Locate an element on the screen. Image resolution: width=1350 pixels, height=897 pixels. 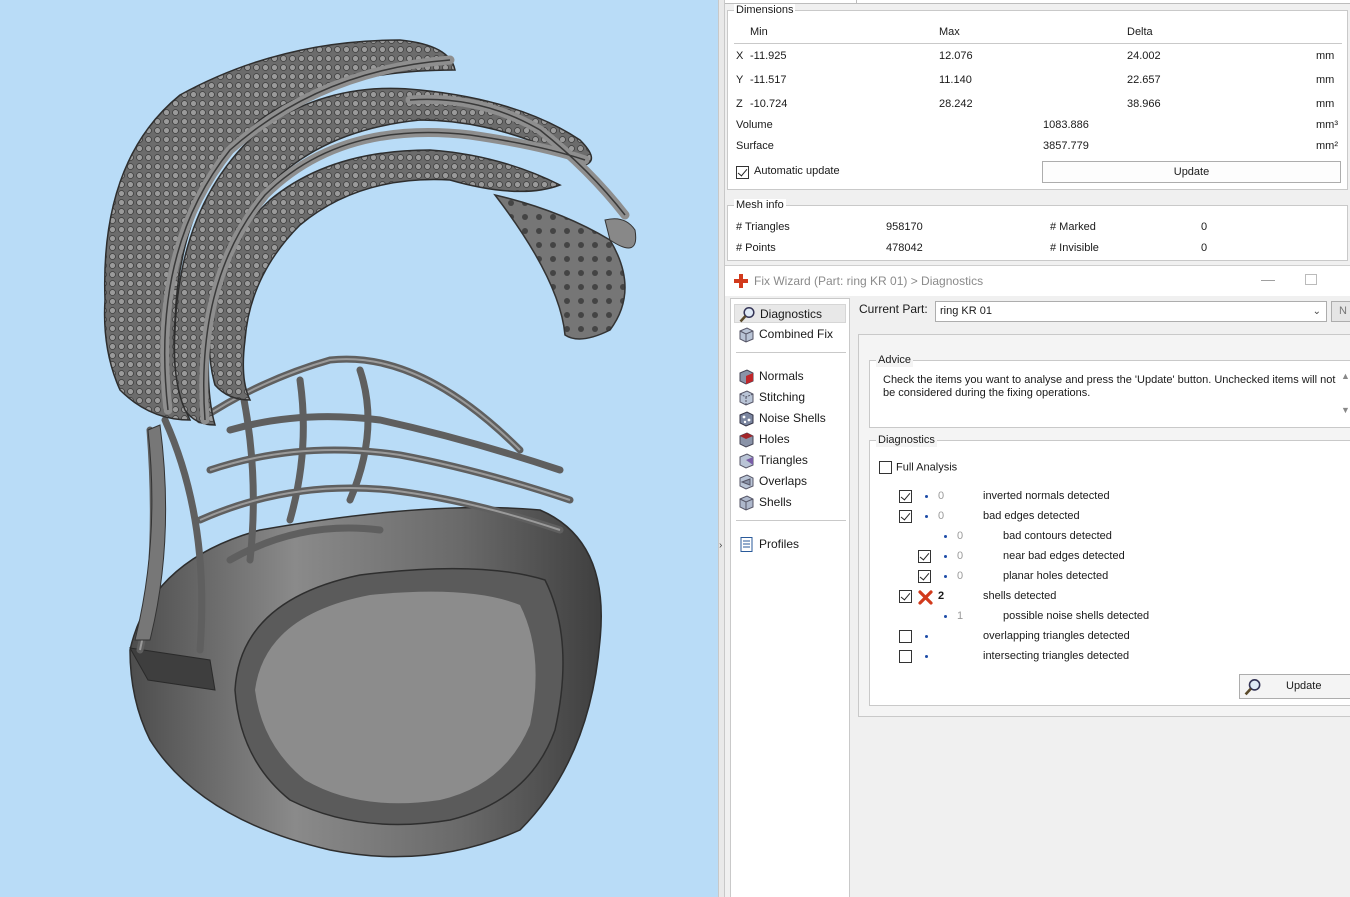
surface-row: Surface 3857.779 mm² is located at coordinates (1038, 147).